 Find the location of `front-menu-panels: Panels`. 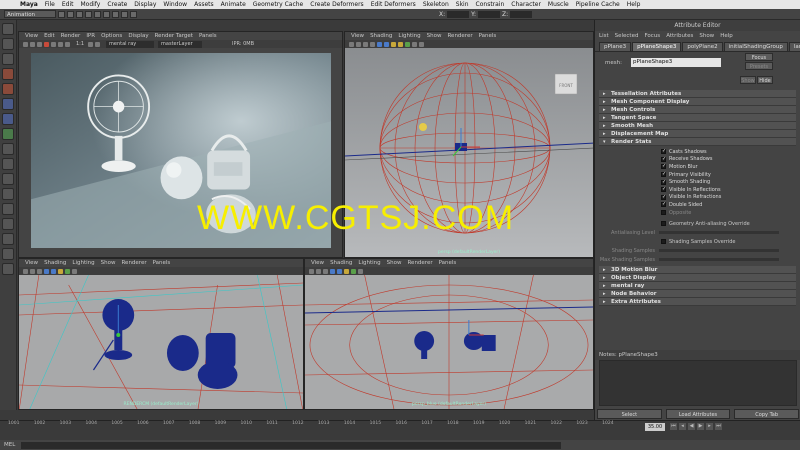

front-menu-panels: Panels is located at coordinates (162, 263).